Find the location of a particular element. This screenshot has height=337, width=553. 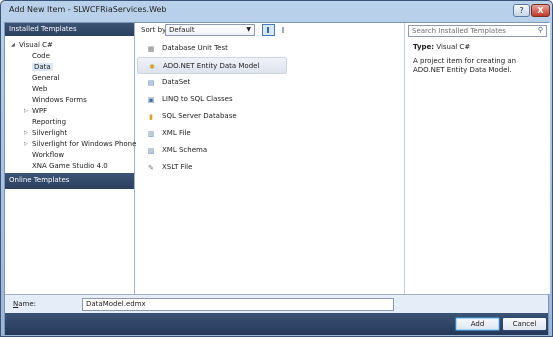

window-title: Add New Item - SLWCFRiaServices.Web is located at coordinates (88, 9).